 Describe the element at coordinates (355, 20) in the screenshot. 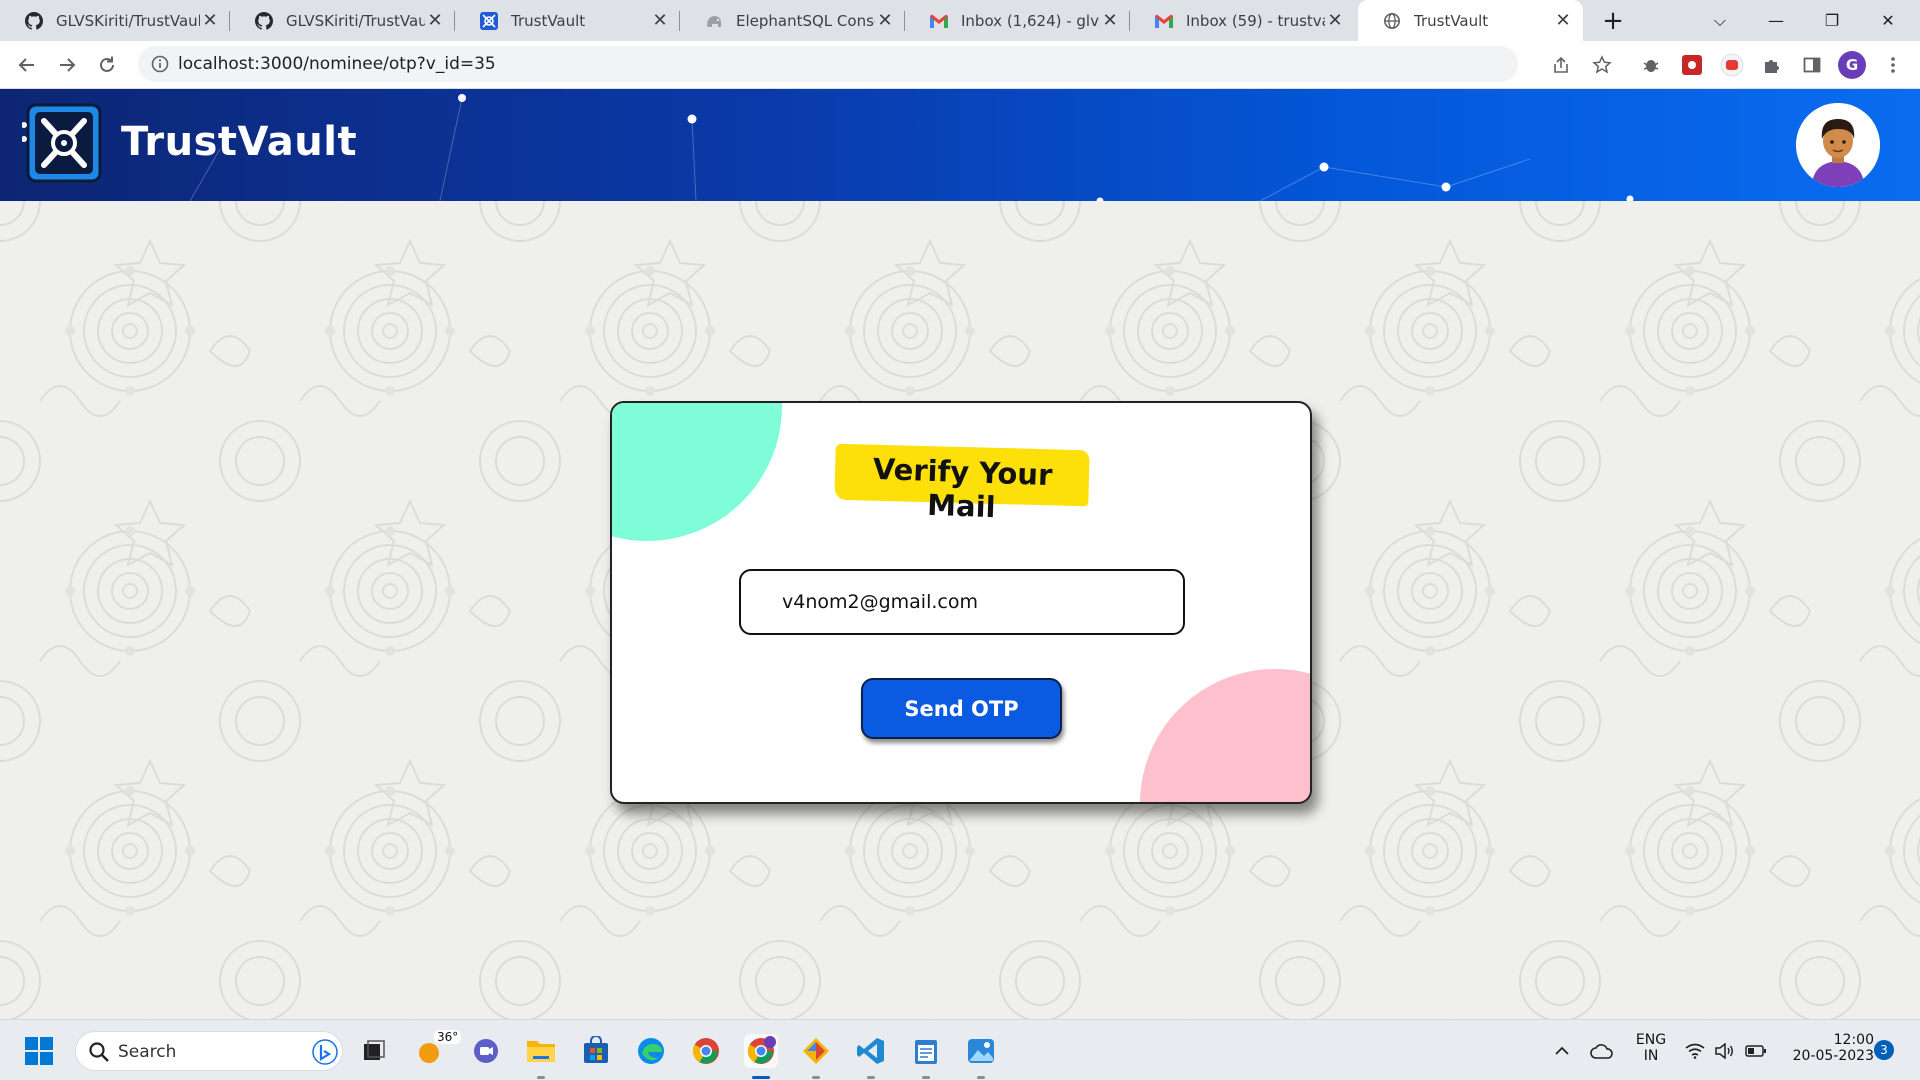

I see `tab-title: GLVSKiriti/TrustVaultF` at that location.